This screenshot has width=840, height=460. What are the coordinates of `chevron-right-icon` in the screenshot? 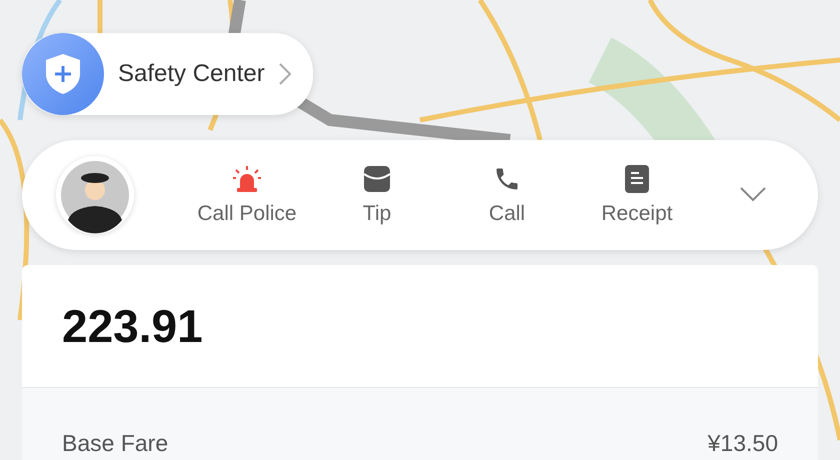 It's located at (284, 74).